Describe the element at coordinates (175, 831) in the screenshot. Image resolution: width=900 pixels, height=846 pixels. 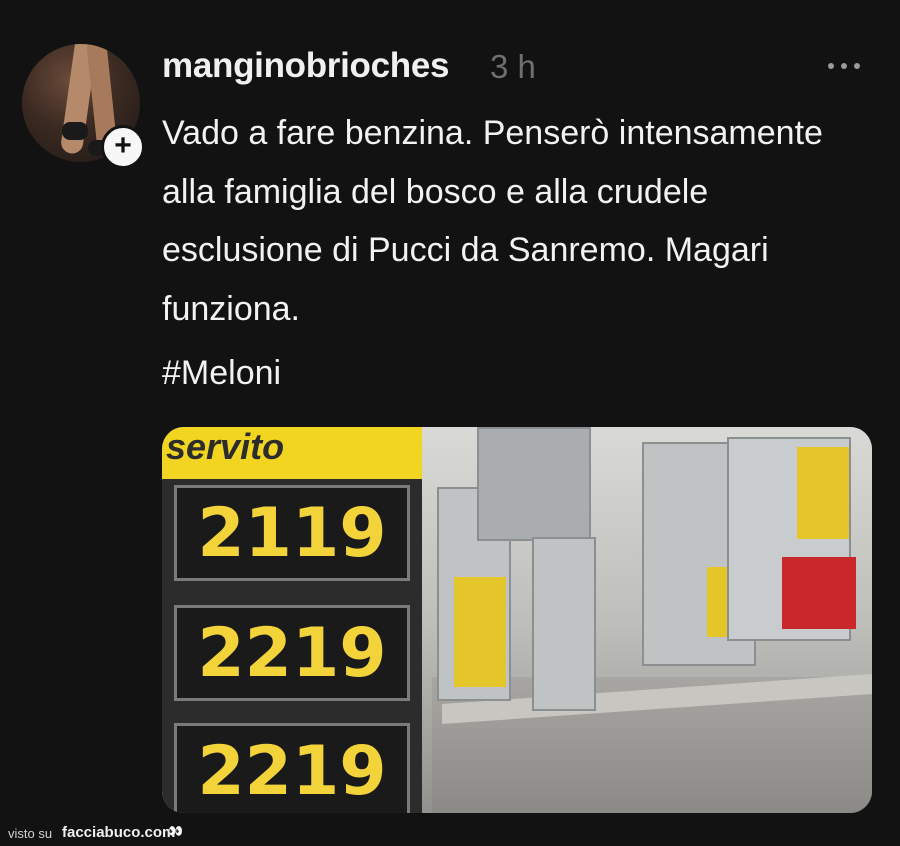
I see `eyes-icon: 👀` at that location.